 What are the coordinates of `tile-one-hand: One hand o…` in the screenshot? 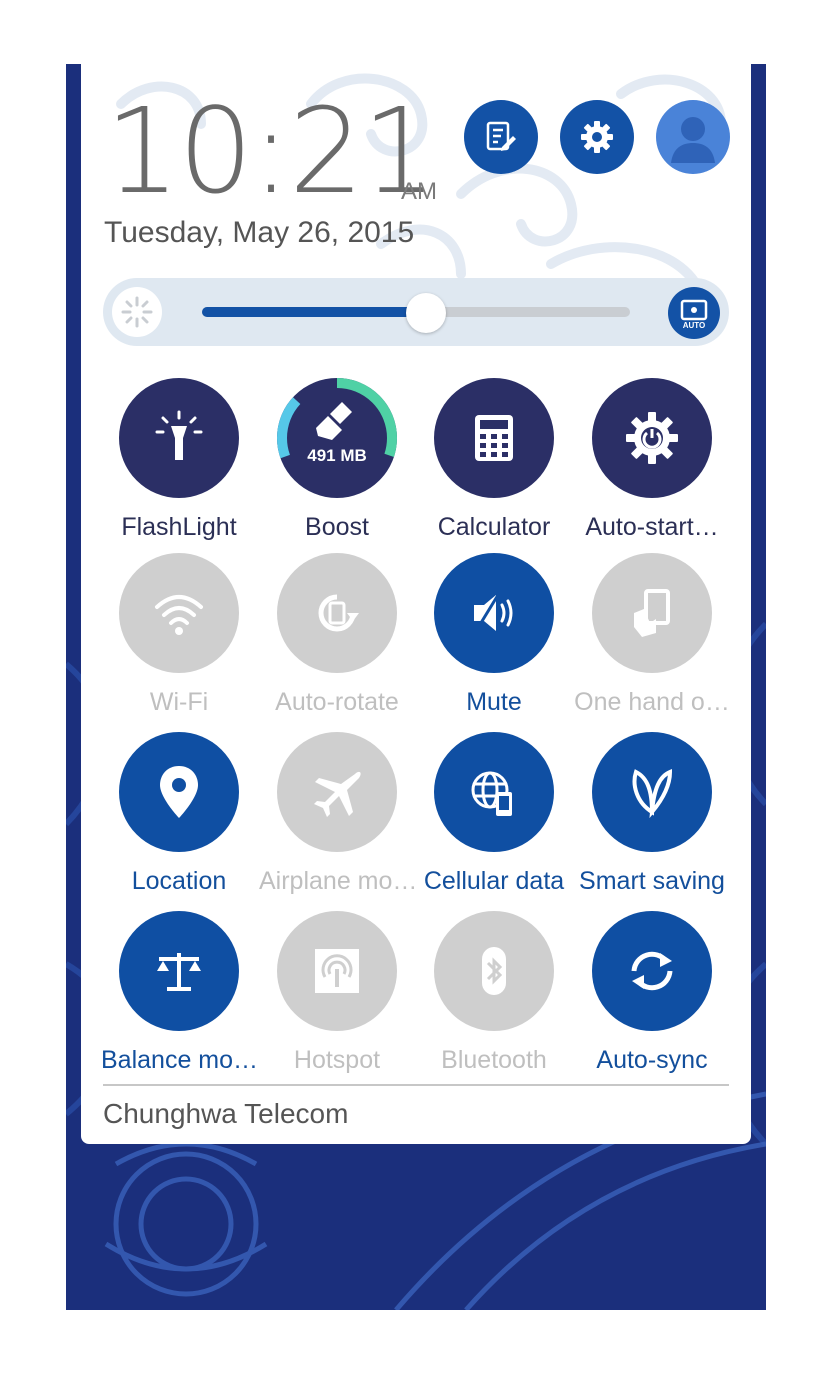 It's located at (652, 635).